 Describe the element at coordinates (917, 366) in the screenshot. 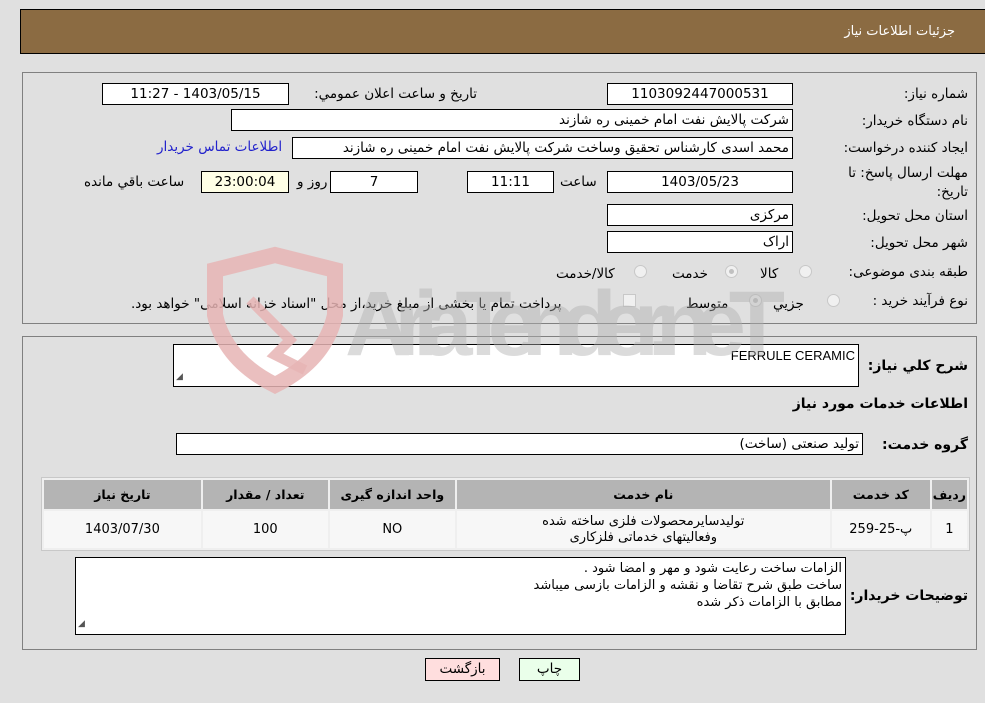

I see `general-desc-label: شرح کلي نياز:` at that location.